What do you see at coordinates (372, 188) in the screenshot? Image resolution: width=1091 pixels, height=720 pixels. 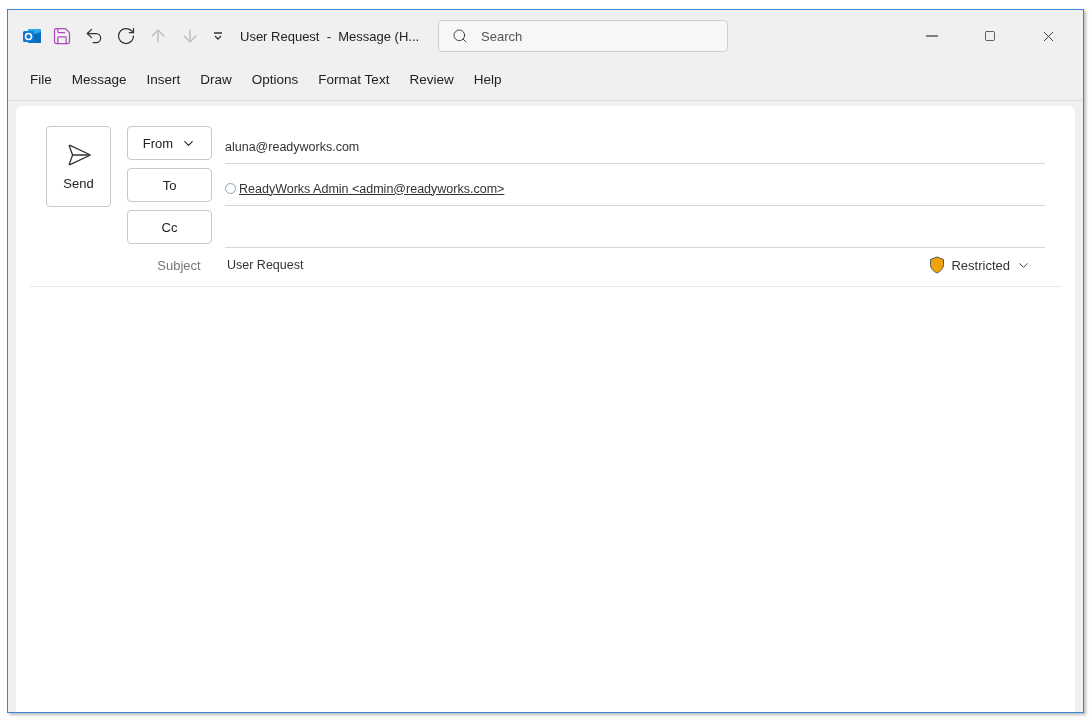 I see `recipient-link: ReadyWorks Admin <admin@readyworks.com>` at bounding box center [372, 188].